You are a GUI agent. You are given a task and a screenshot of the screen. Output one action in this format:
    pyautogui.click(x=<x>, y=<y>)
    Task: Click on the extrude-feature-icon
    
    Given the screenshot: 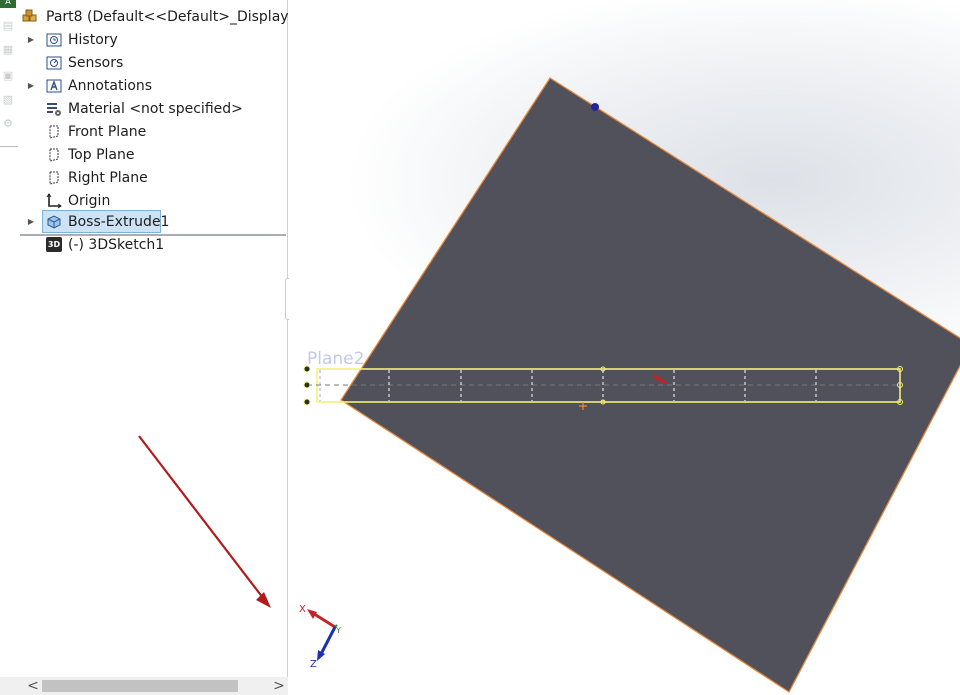 What is the action you would take?
    pyautogui.click(x=54, y=222)
    